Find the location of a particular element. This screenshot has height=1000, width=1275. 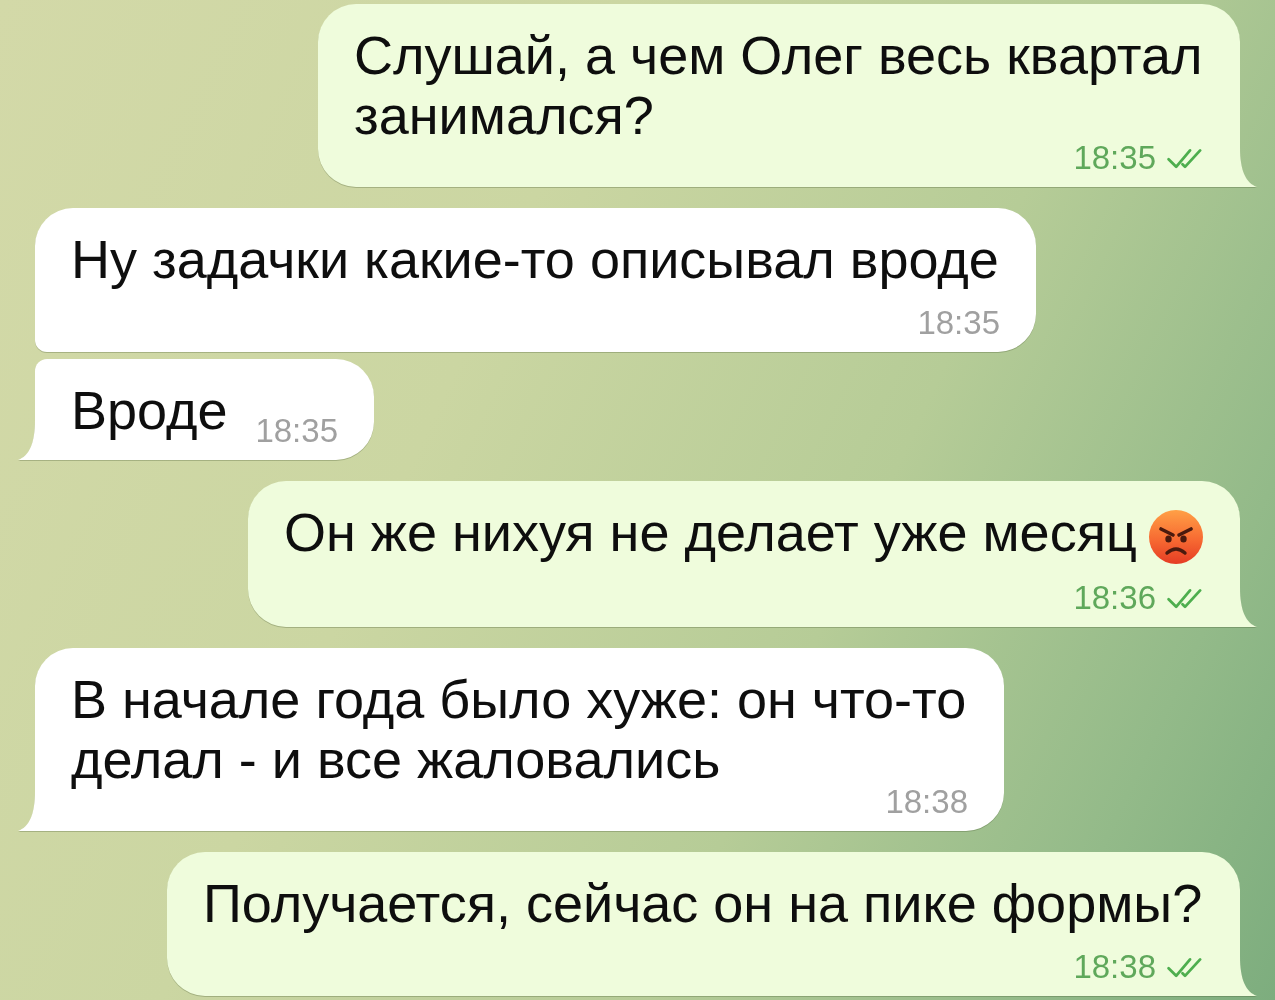

message-text: В начале года было хуже: он что-то делал - и все жаловались is located at coordinates (519, 729).